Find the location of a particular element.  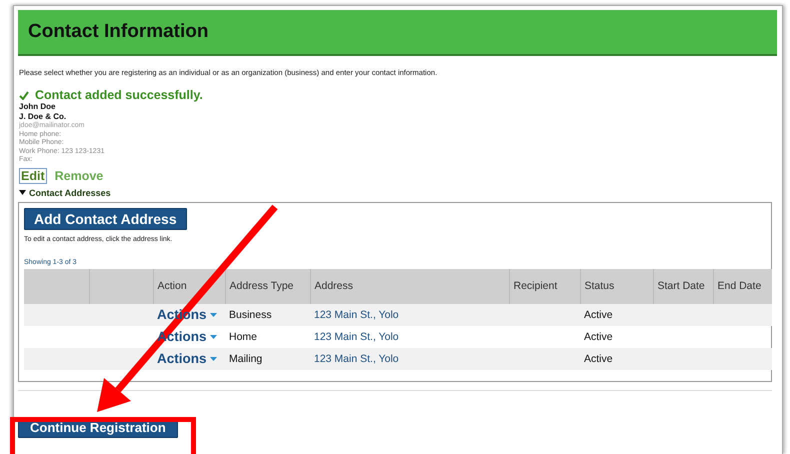

checkmark-icon is located at coordinates (24, 95).